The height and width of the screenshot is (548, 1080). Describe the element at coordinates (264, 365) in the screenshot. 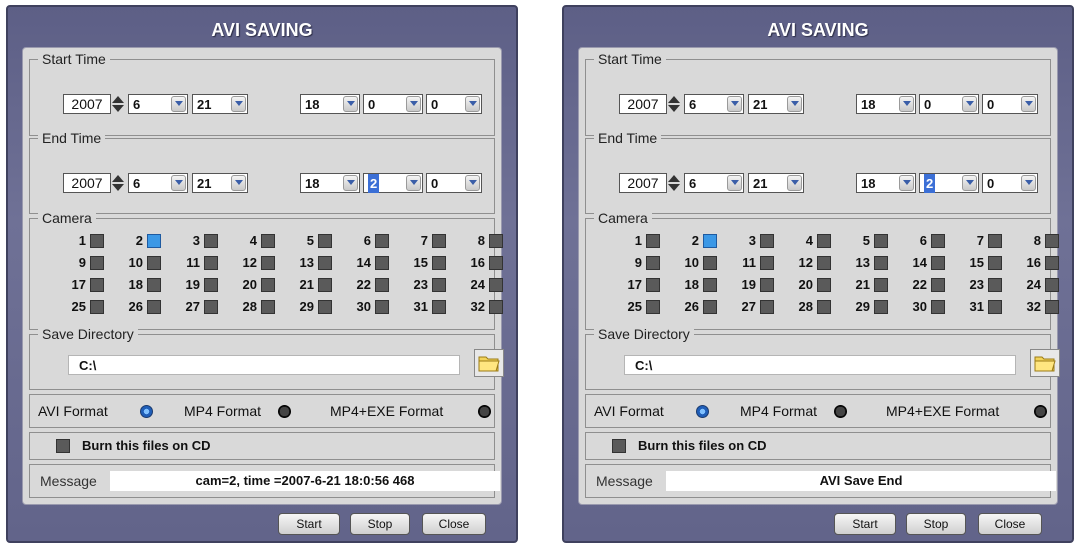

I see `save-directory-input: C:\` at that location.